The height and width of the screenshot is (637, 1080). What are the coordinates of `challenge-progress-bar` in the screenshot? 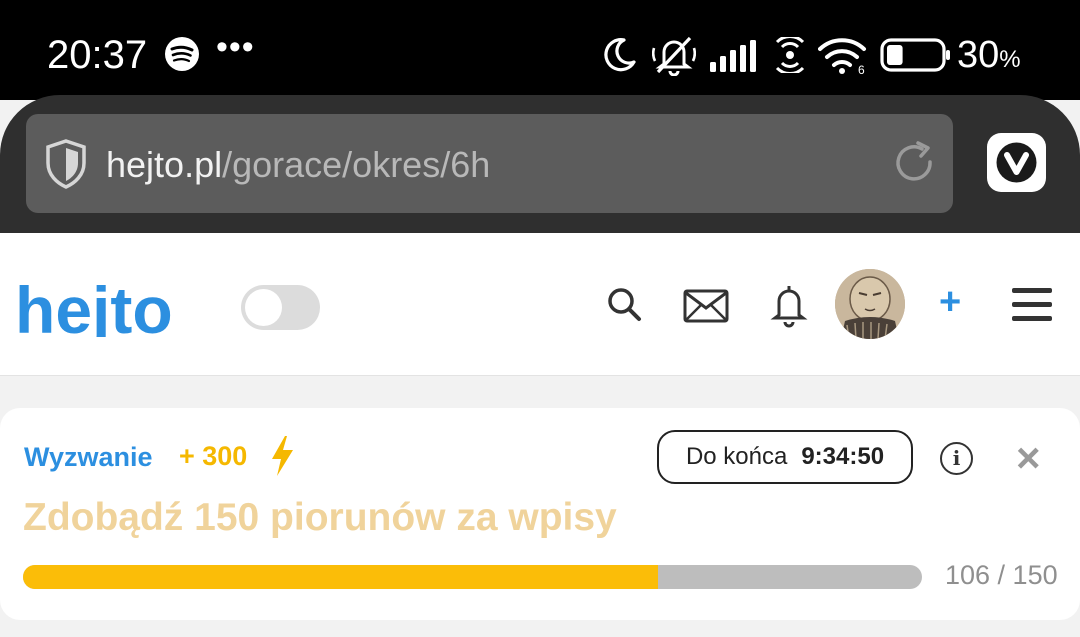 It's located at (472, 577).